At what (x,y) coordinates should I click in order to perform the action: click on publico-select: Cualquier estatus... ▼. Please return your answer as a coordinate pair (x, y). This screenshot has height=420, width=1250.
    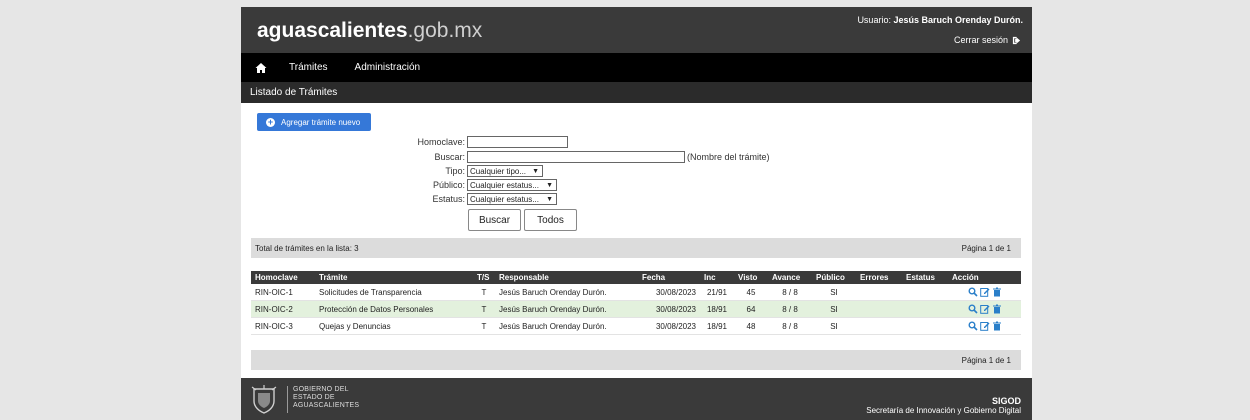
    Looking at the image, I should click on (512, 185).